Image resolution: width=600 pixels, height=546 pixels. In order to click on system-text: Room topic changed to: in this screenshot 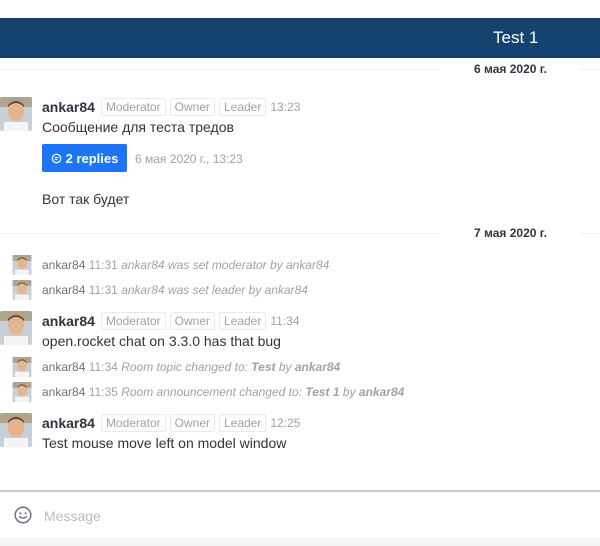, I will do `click(186, 367)`.